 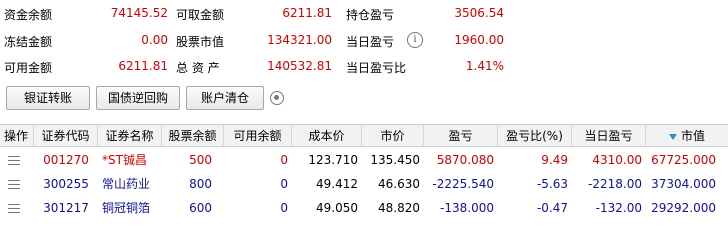 What do you see at coordinates (258, 136) in the screenshot?
I see `header-available: 可用余额` at bounding box center [258, 136].